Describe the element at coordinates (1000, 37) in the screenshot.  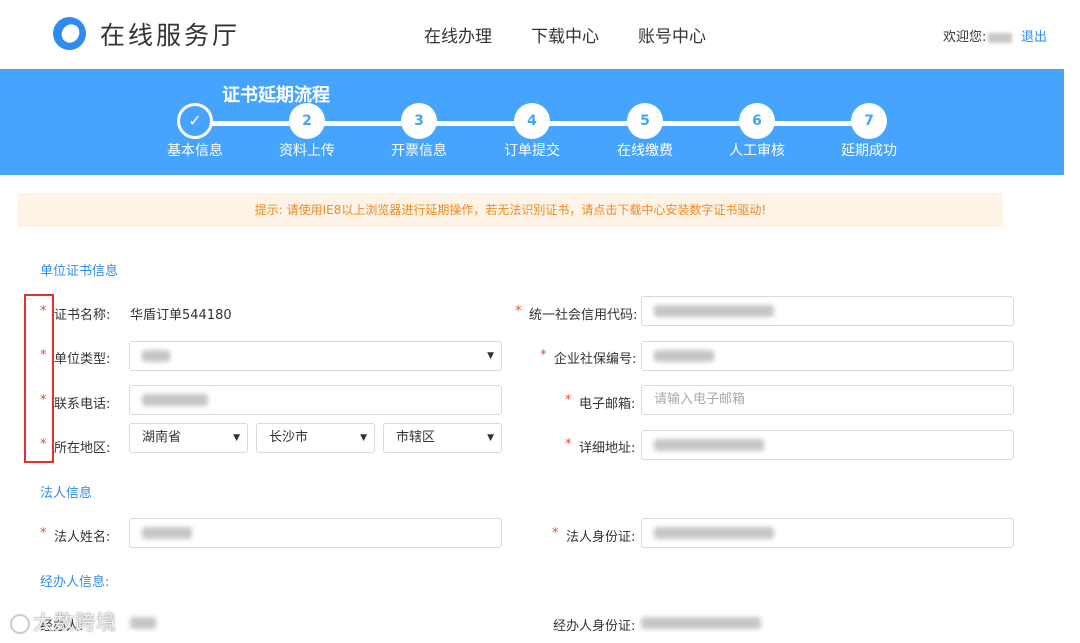
I see `username-redacted` at that location.